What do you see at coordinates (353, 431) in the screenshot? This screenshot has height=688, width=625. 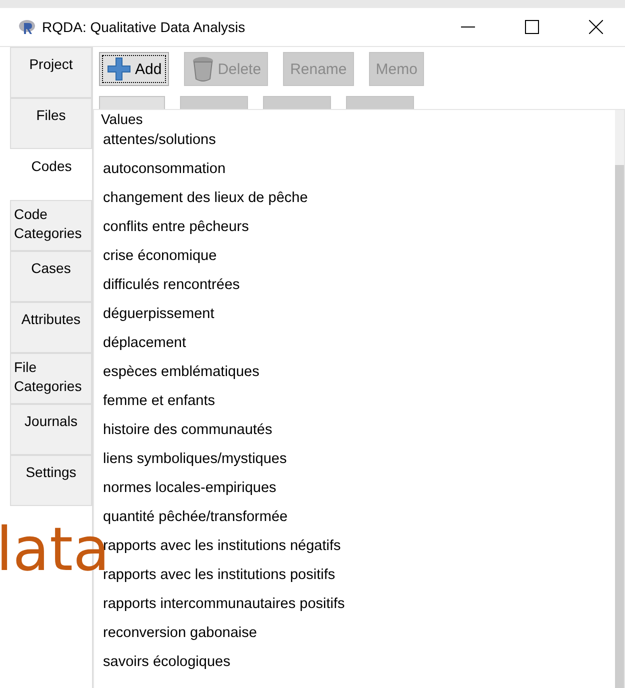 I see `list-item: histoire des communautés` at bounding box center [353, 431].